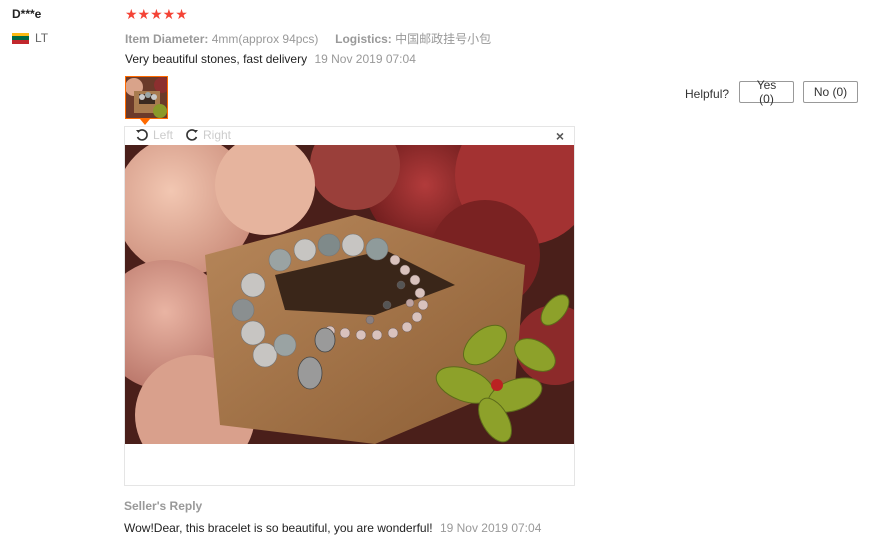 This screenshot has height=545, width=872. Describe the element at coordinates (42, 38) in the screenshot. I see `country-code: LT` at that location.